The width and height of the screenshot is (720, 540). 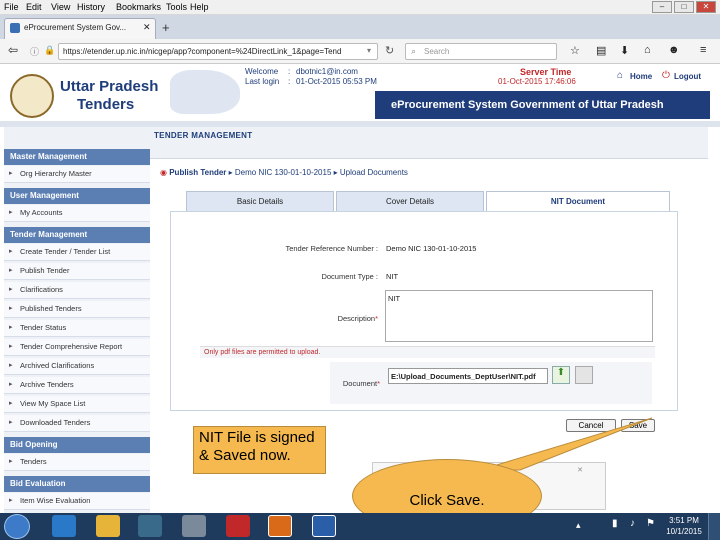 What do you see at coordinates (684, 520) in the screenshot?
I see `taskbar-time: 3:51 PM` at bounding box center [684, 520].